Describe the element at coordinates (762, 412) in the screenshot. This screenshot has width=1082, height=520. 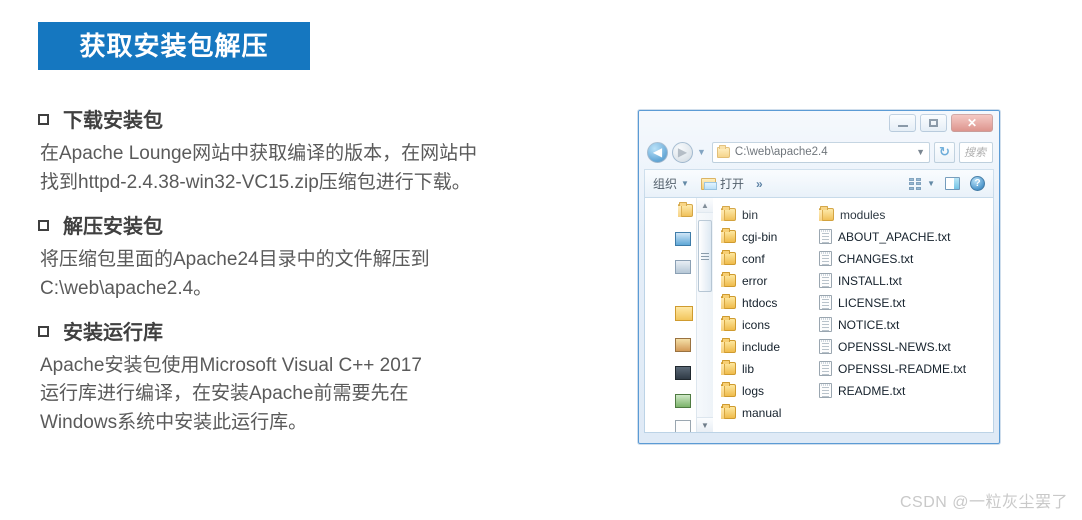
I see `file-name: manual` at that location.